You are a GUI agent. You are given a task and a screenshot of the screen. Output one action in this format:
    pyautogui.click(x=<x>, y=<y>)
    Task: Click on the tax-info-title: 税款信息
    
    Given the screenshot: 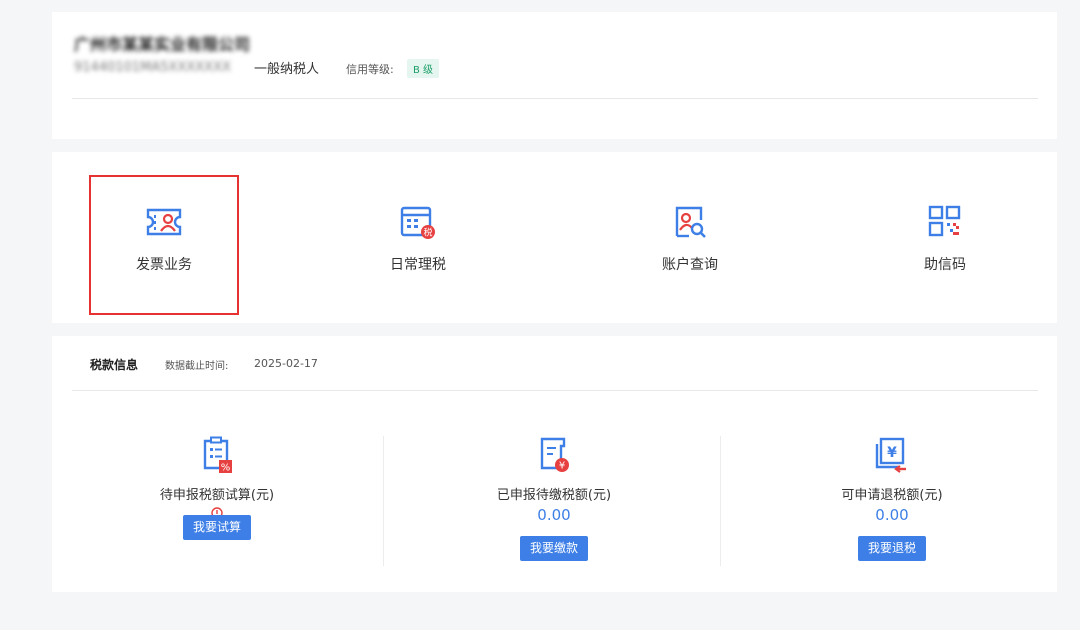 What is the action you would take?
    pyautogui.click(x=114, y=365)
    